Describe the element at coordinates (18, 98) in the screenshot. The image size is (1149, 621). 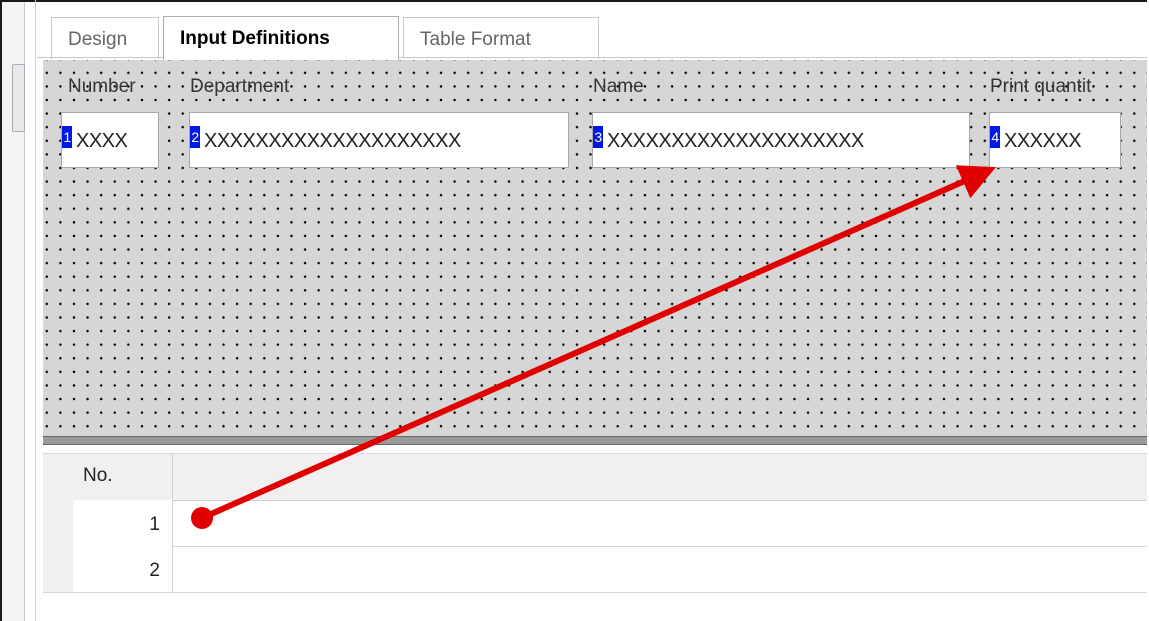
I see `left-panel-tab` at that location.